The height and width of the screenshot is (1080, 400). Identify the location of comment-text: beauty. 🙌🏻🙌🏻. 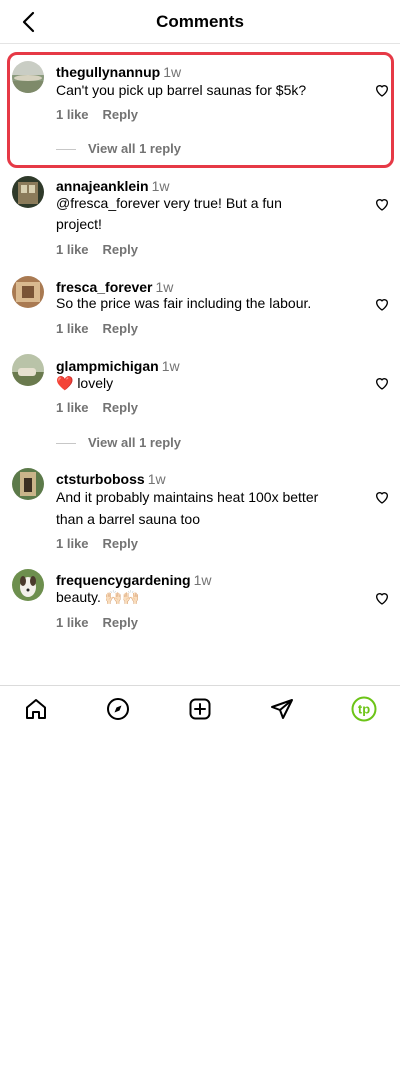
(98, 597).